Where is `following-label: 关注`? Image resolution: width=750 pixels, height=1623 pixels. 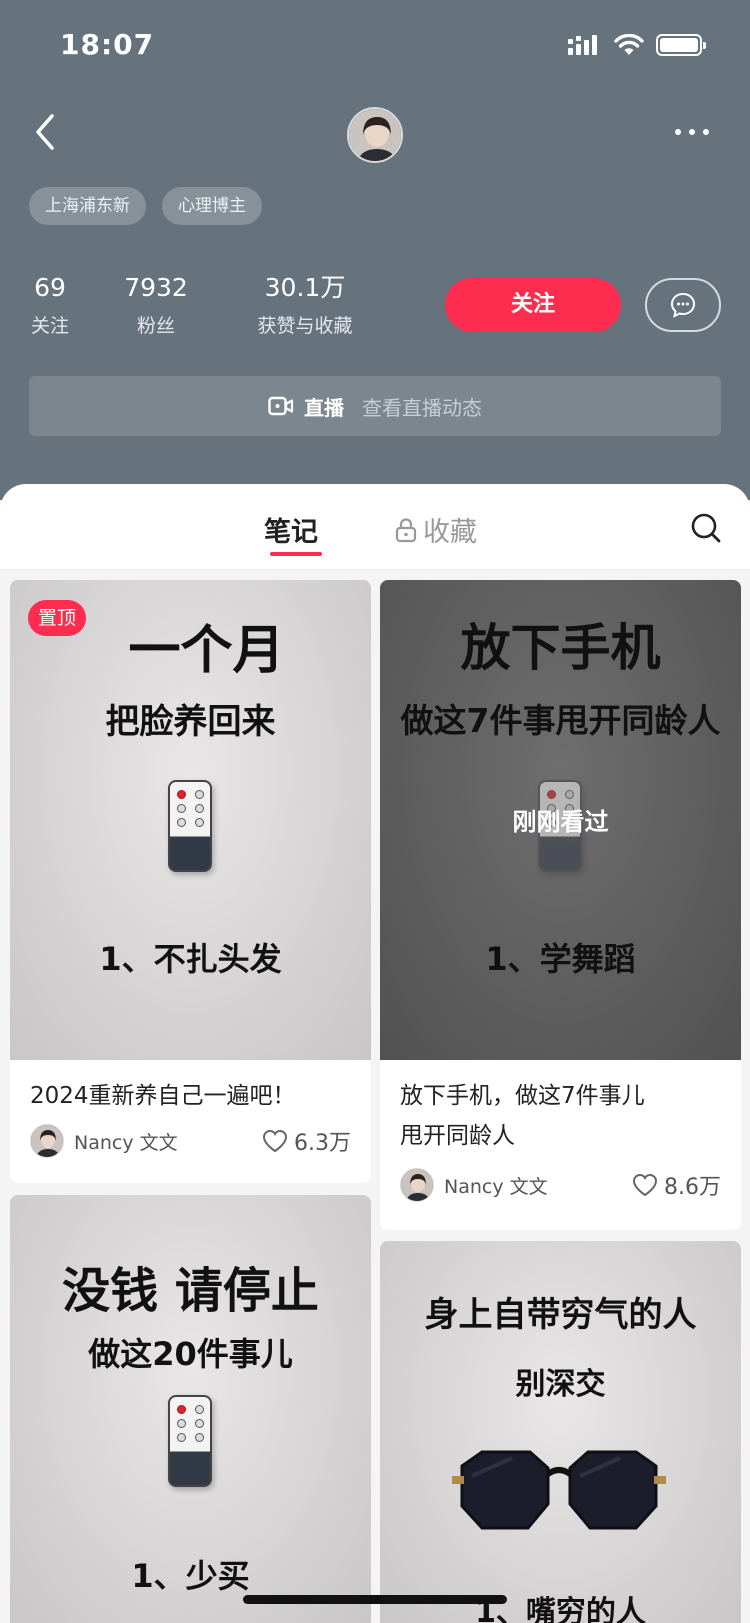 following-label: 关注 is located at coordinates (49, 326).